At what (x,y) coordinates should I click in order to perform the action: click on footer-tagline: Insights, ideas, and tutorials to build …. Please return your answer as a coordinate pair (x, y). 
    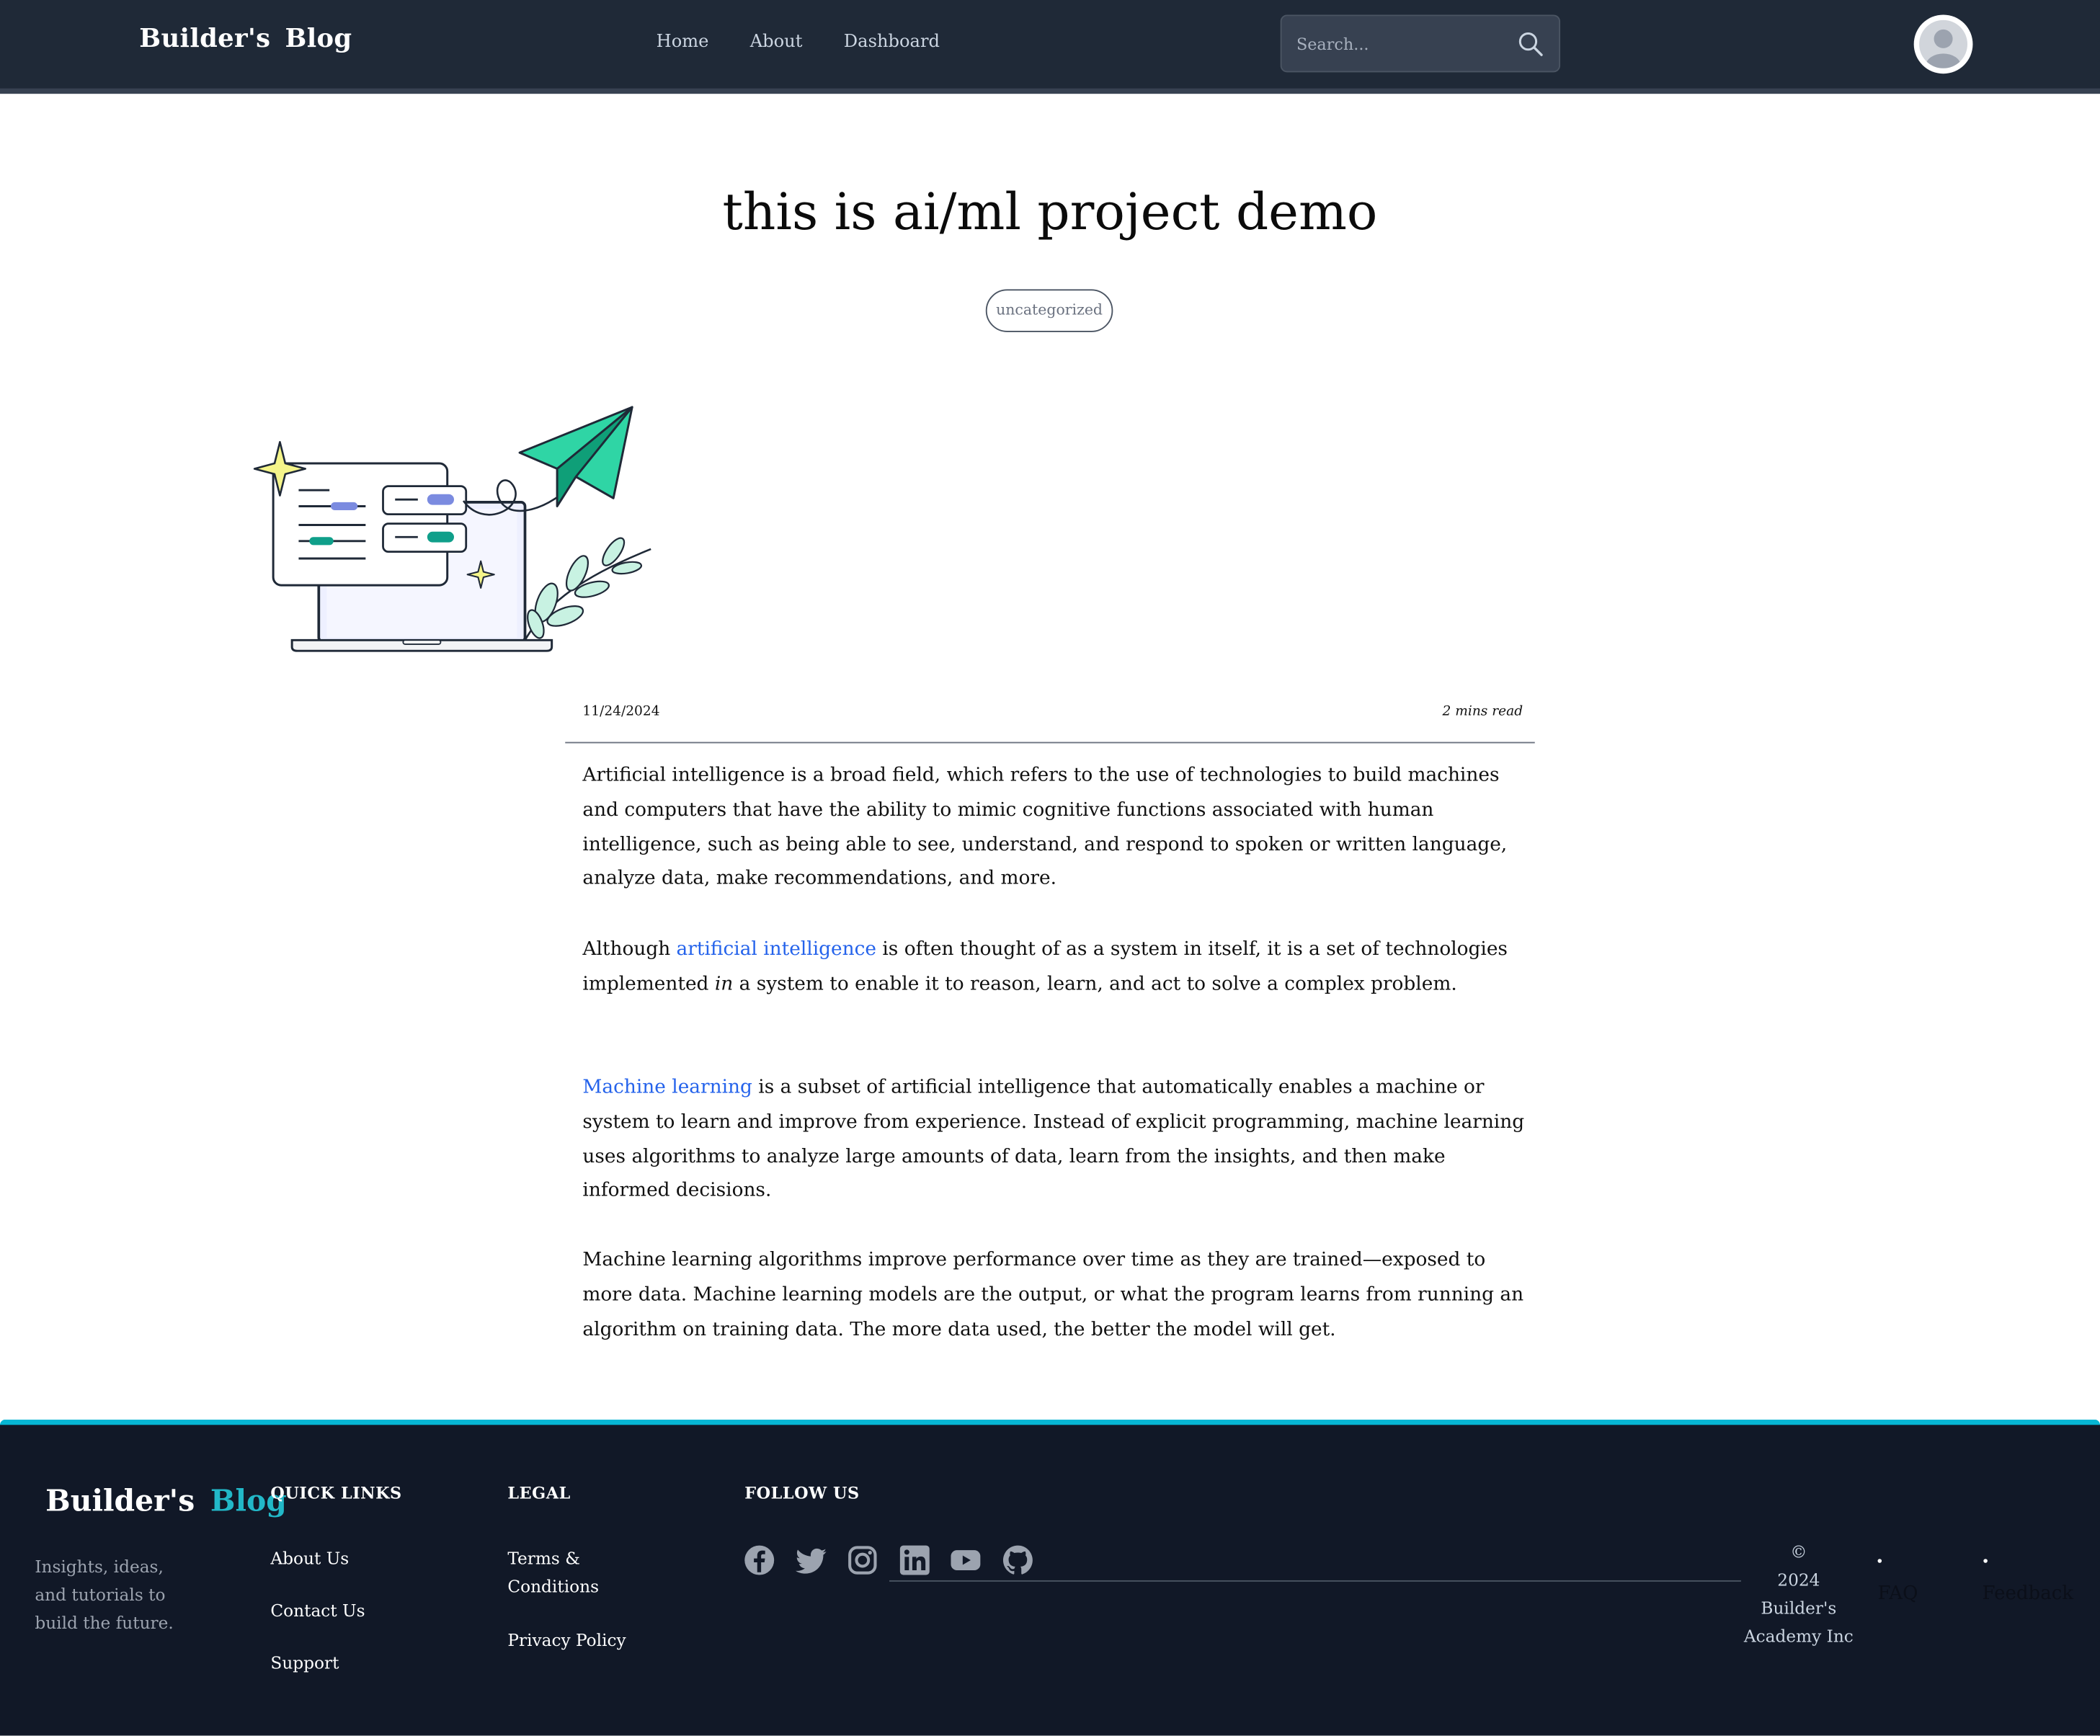
    Looking at the image, I should click on (104, 1595).